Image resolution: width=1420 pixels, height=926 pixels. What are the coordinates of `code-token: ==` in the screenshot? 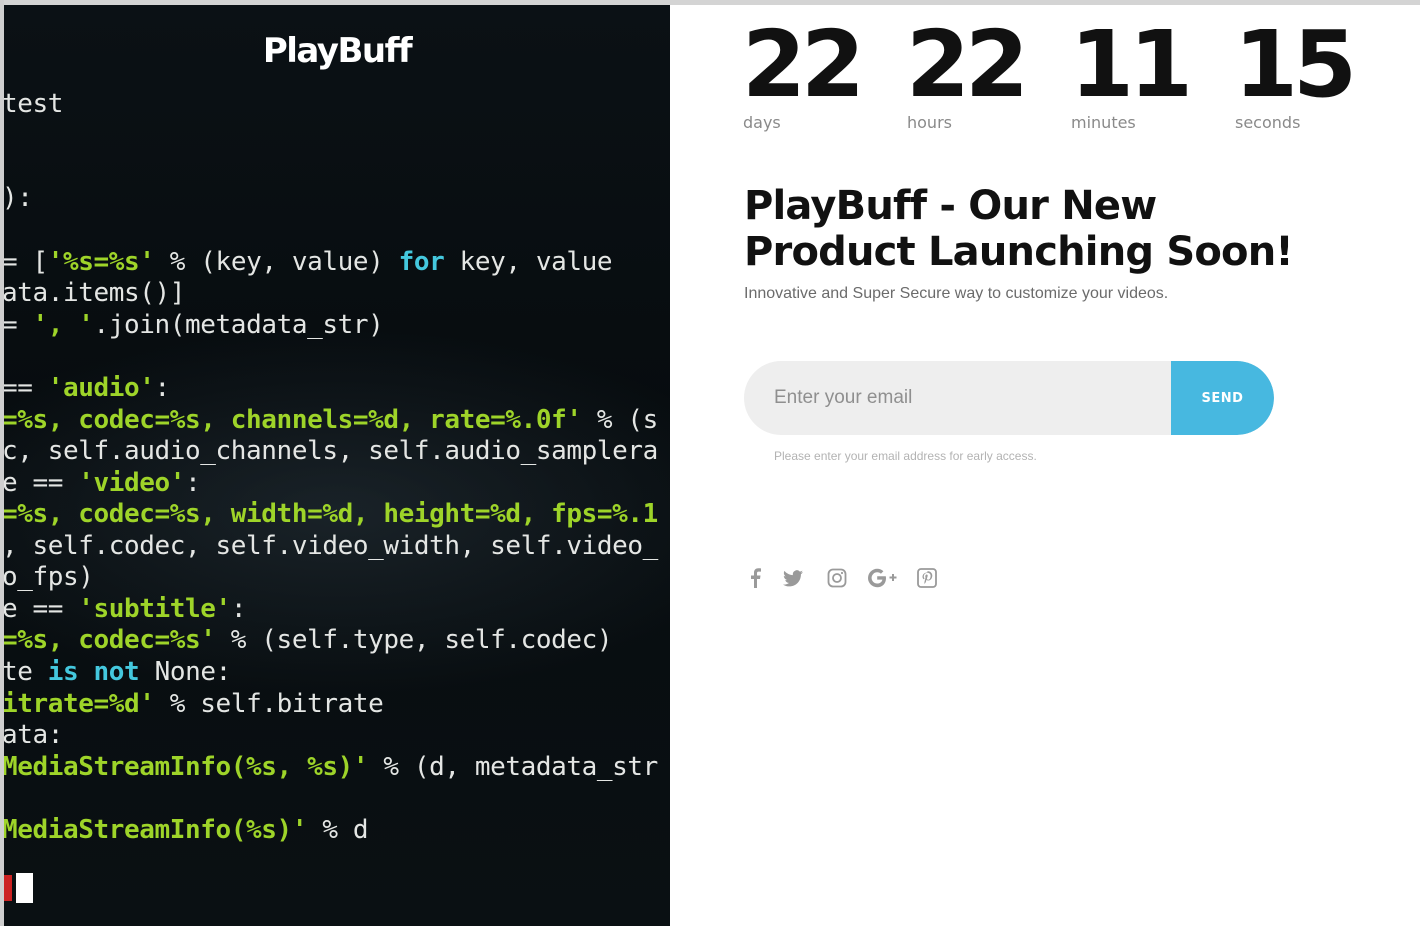 It's located at (26, 388).